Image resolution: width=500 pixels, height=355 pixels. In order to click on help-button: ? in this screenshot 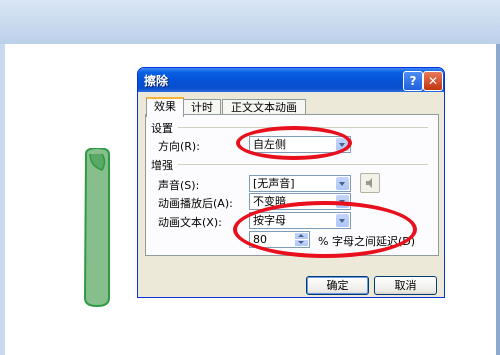, I will do `click(413, 81)`.